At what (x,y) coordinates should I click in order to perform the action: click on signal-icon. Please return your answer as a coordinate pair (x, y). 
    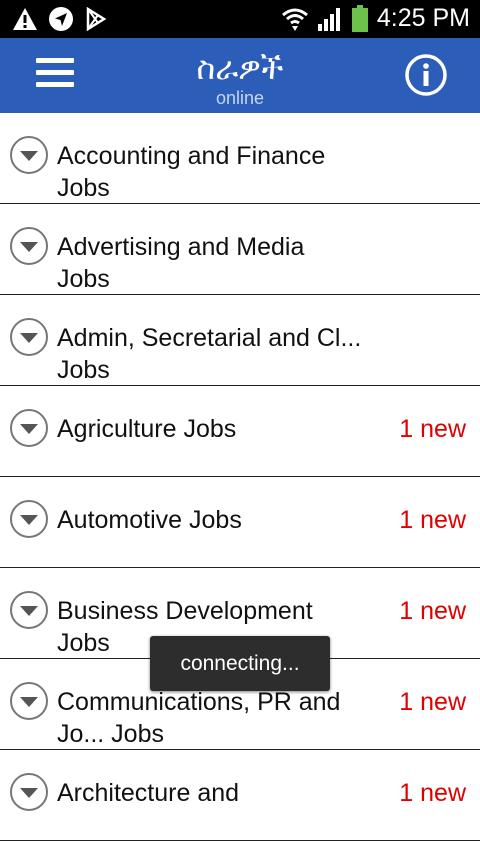
    Looking at the image, I should click on (328, 19).